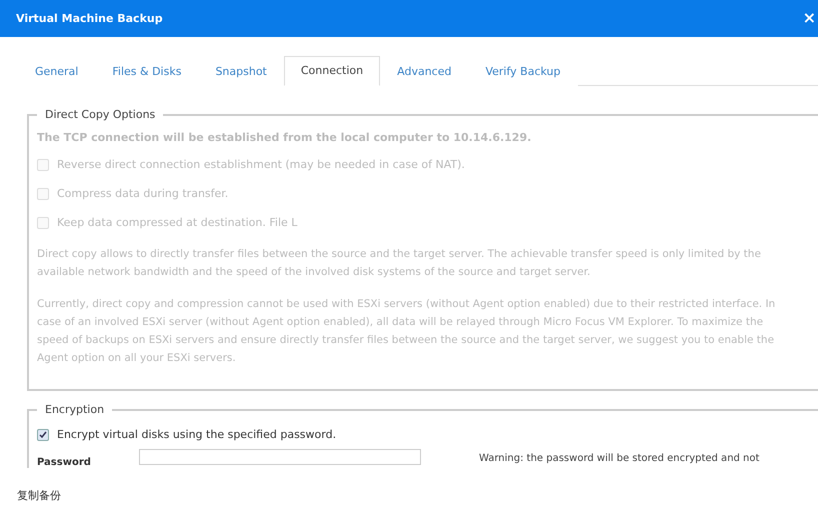 The height and width of the screenshot is (506, 818). I want to click on caption-text: 复制备份, so click(39, 495).